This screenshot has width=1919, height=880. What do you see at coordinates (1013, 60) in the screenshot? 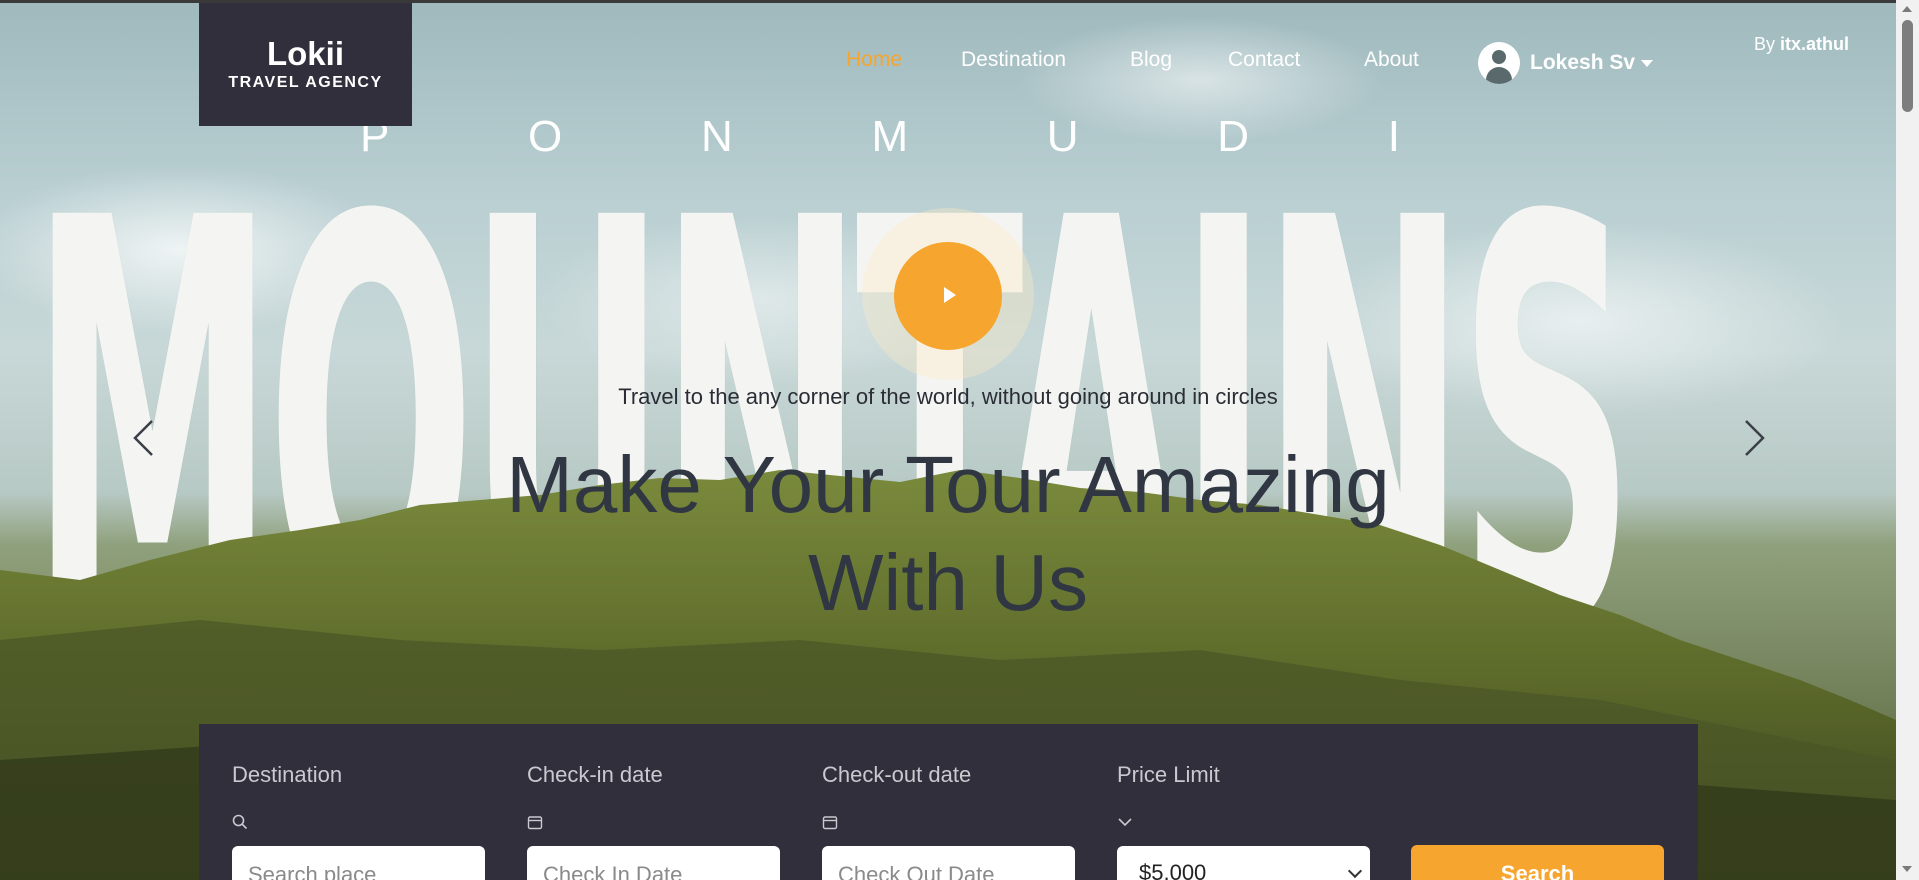
I see `nav-destination: Destination` at bounding box center [1013, 60].